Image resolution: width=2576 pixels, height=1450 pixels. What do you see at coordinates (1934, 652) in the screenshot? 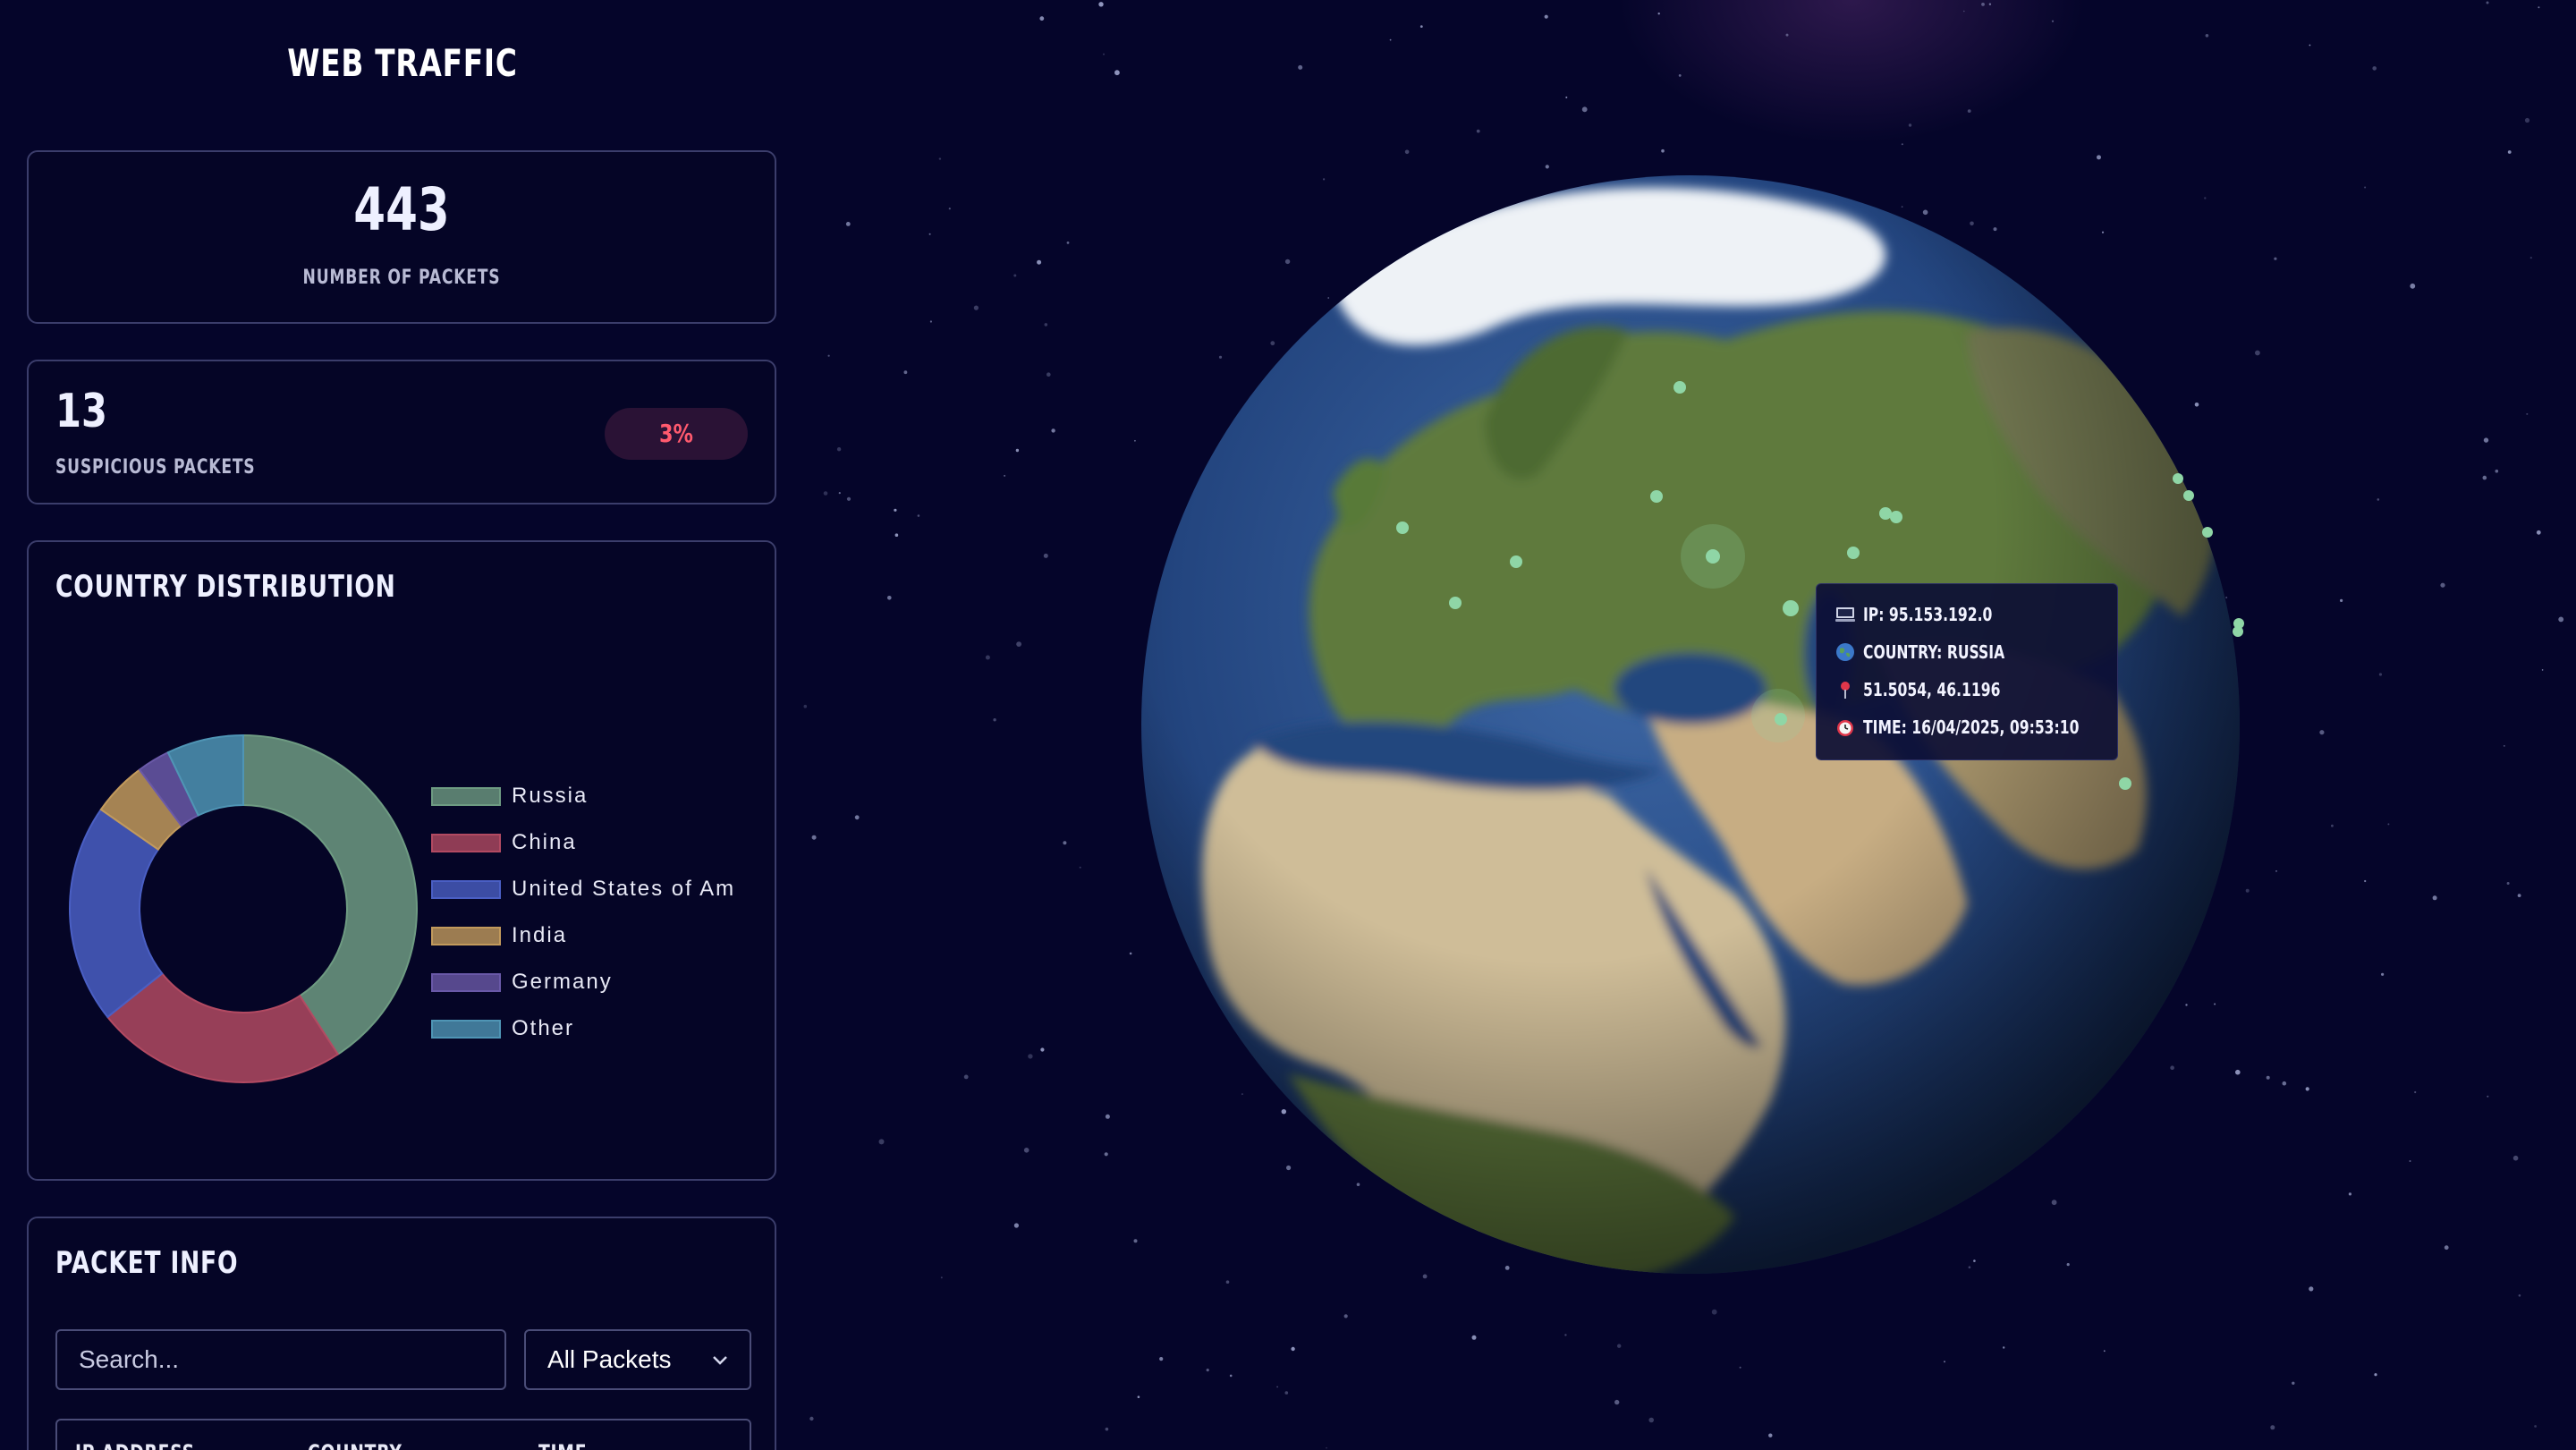
I see `tooltip-country: COUNTRY: RUSSIA` at bounding box center [1934, 652].